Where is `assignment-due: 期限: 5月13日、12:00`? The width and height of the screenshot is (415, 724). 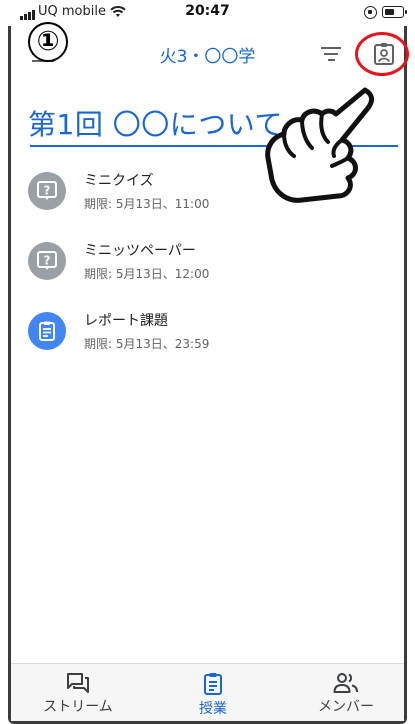
assignment-due: 期限: 5月13日、12:00 is located at coordinates (147, 274).